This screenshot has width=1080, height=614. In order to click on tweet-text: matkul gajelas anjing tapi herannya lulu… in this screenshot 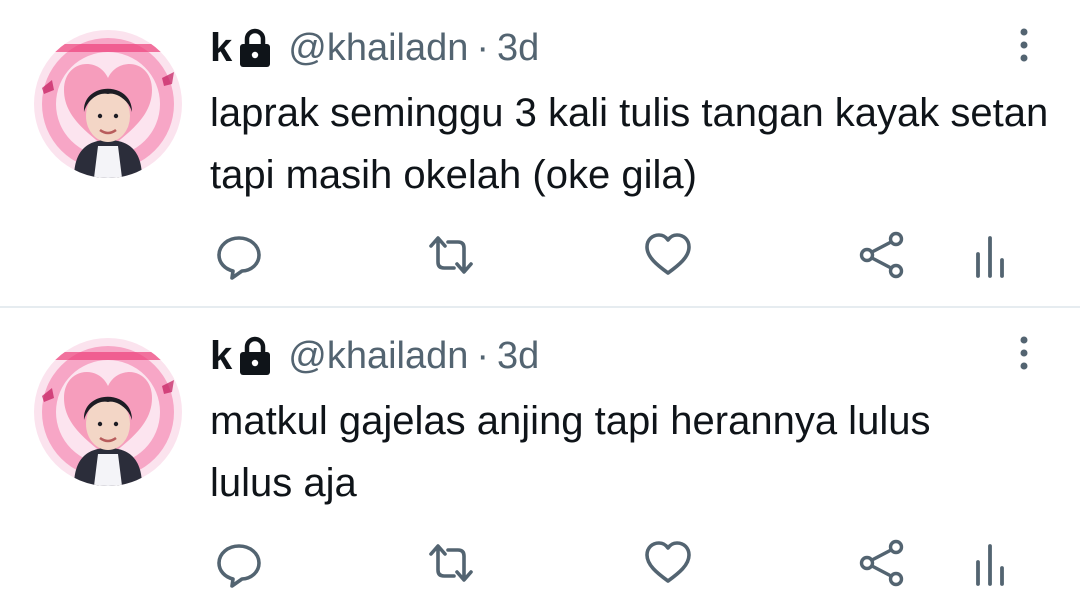, I will do `click(570, 452)`.